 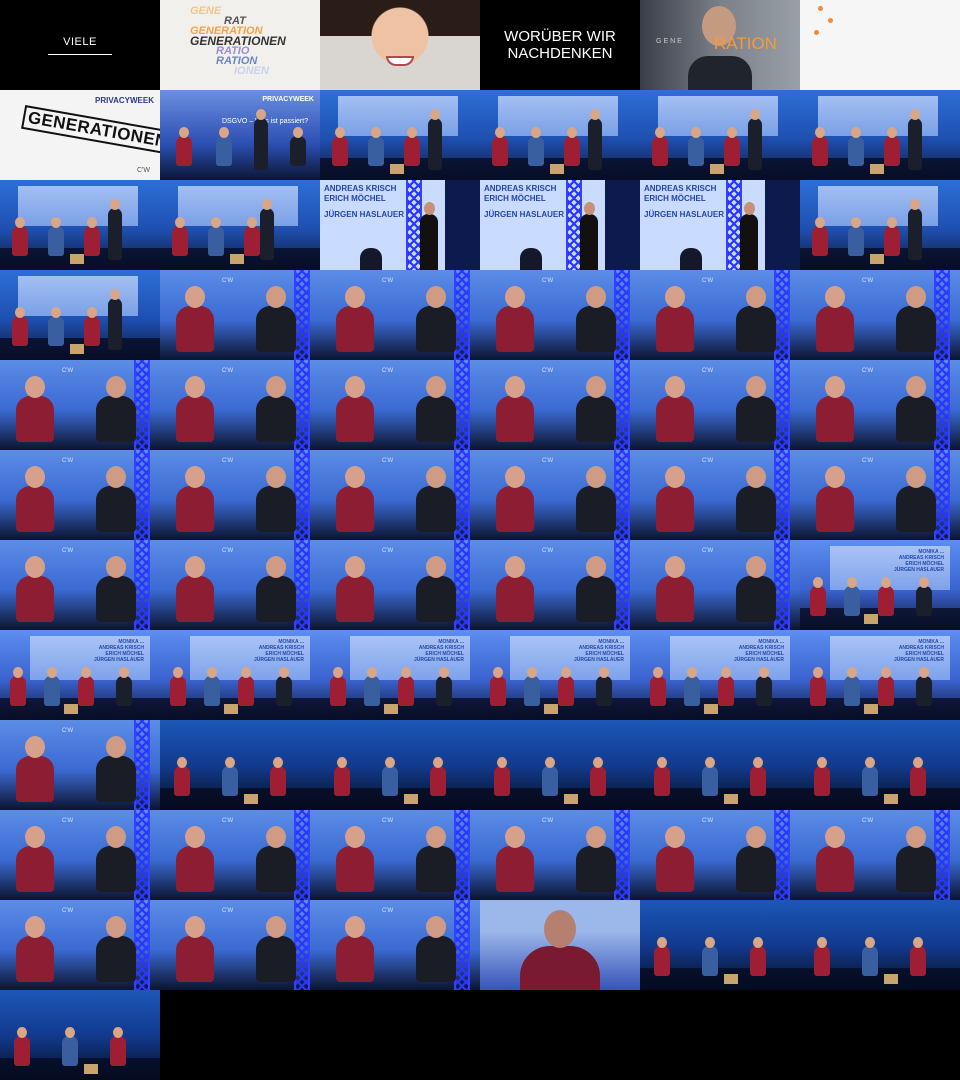 I want to click on ration-word: RATION, so click(x=745, y=43).